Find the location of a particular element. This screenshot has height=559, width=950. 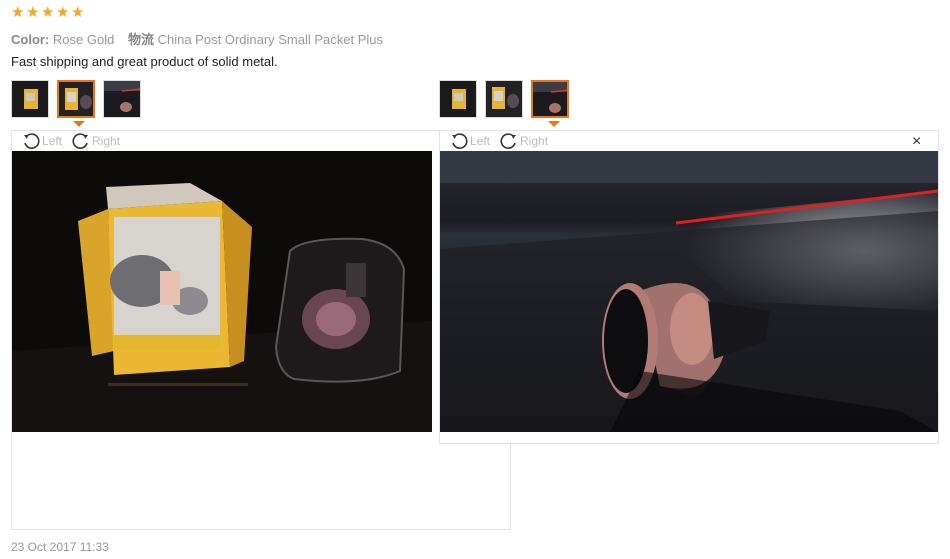

close-icon: × is located at coordinates (916, 142).